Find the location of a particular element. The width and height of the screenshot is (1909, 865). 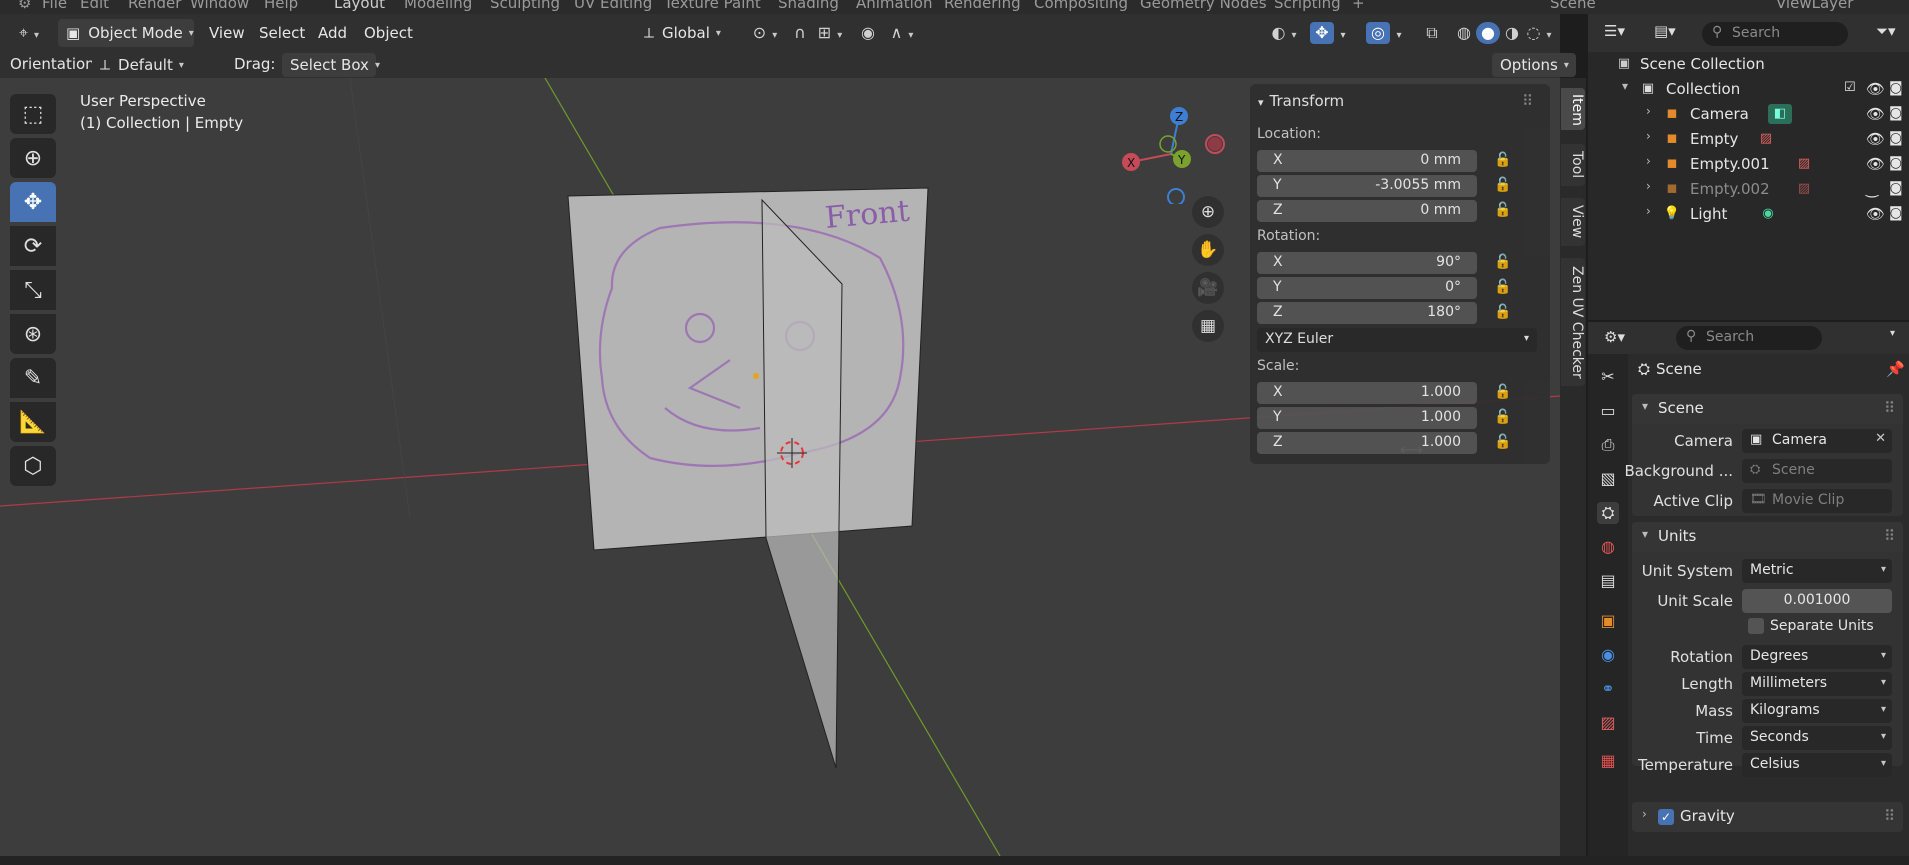

time-unit-dropdown: Seconds ▾ is located at coordinates (1817, 738).